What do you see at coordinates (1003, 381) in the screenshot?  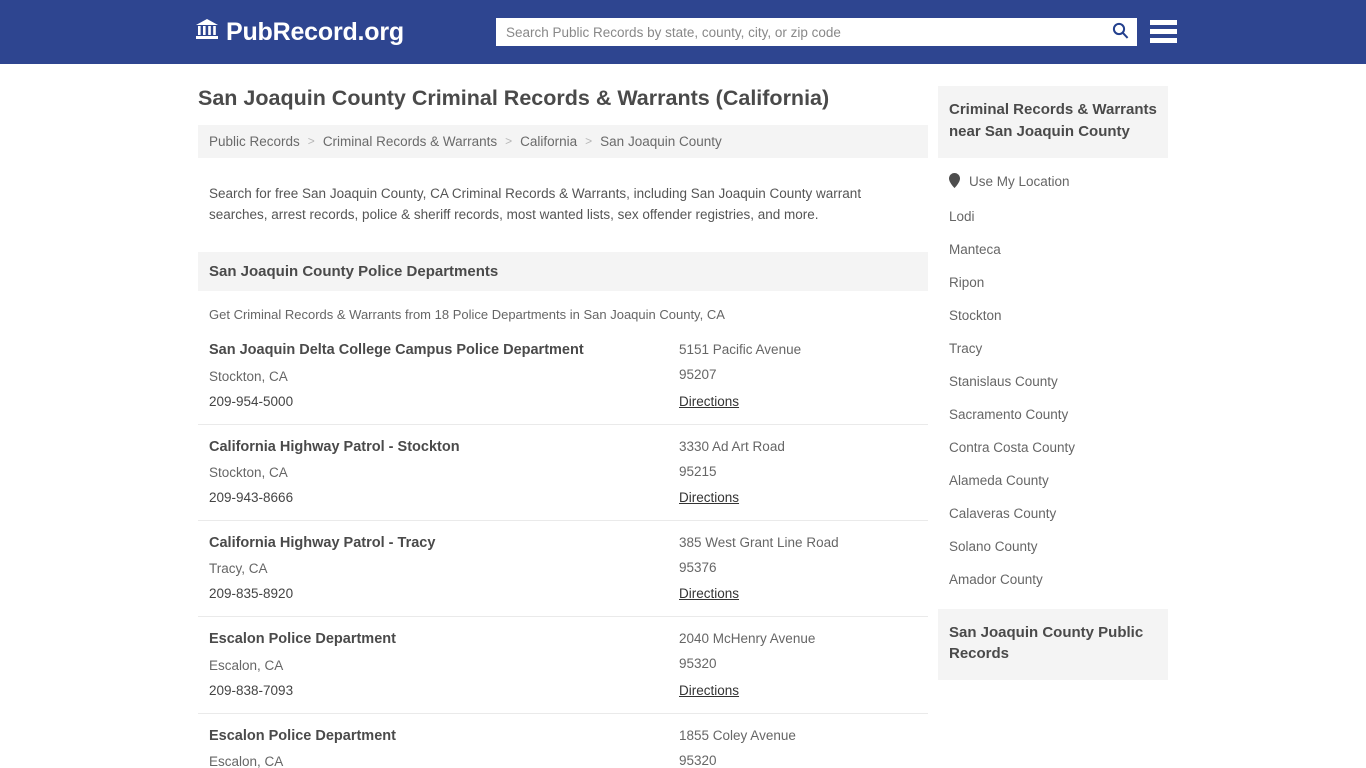 I see `sidebar-item-label: Stanislaus County` at bounding box center [1003, 381].